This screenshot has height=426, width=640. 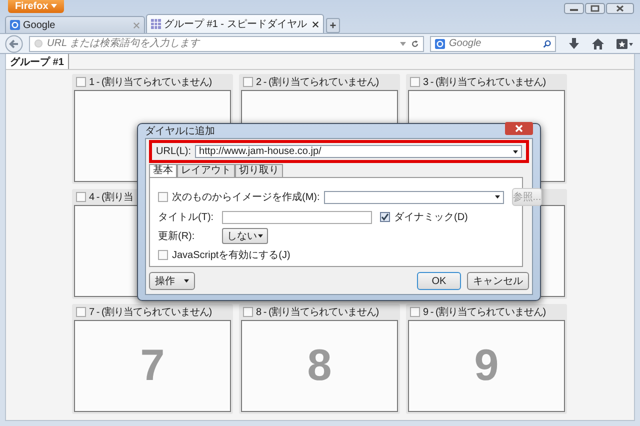 What do you see at coordinates (39, 25) in the screenshot?
I see `tab-title: Google` at bounding box center [39, 25].